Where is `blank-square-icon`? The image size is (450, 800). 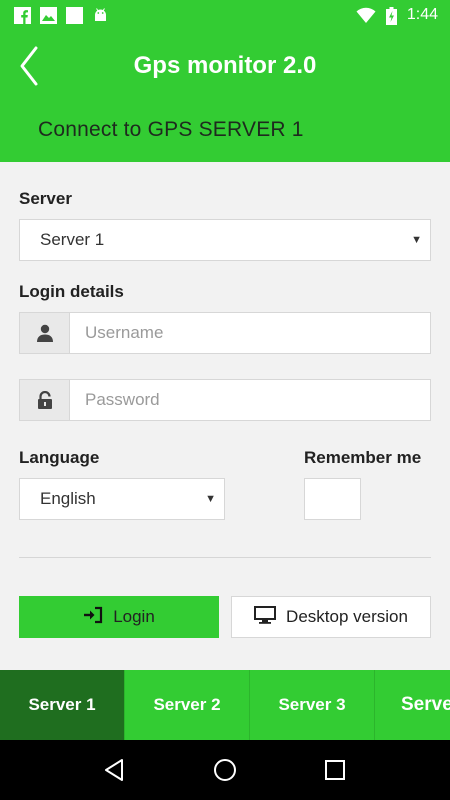 blank-square-icon is located at coordinates (74, 15).